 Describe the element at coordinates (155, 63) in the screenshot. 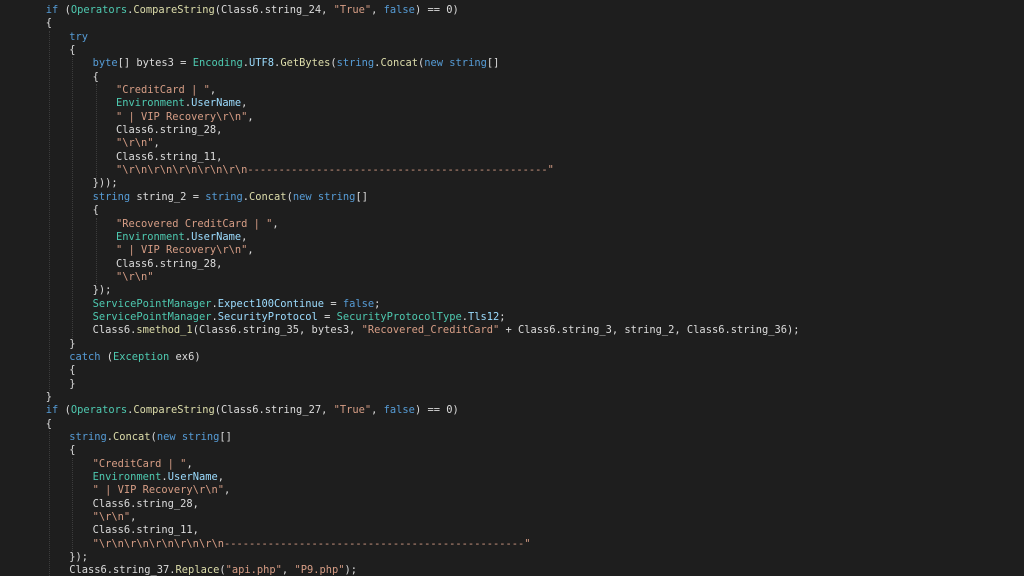

I see `code-token: [] bytes3 =` at that location.